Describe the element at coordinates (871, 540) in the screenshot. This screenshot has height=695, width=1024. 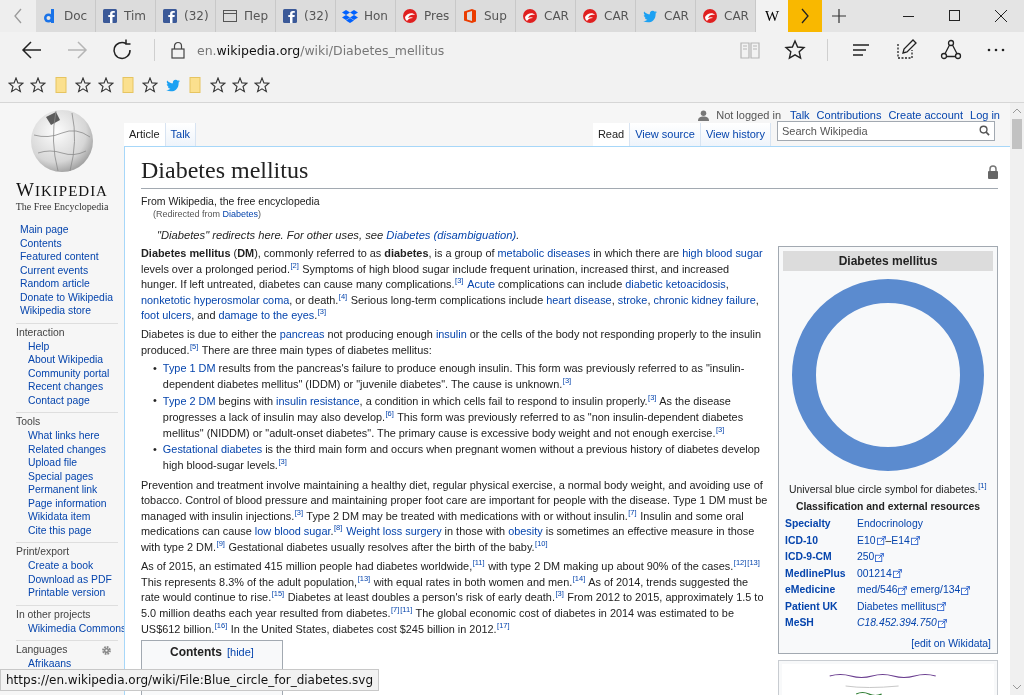
I see `external-link: E10` at that location.